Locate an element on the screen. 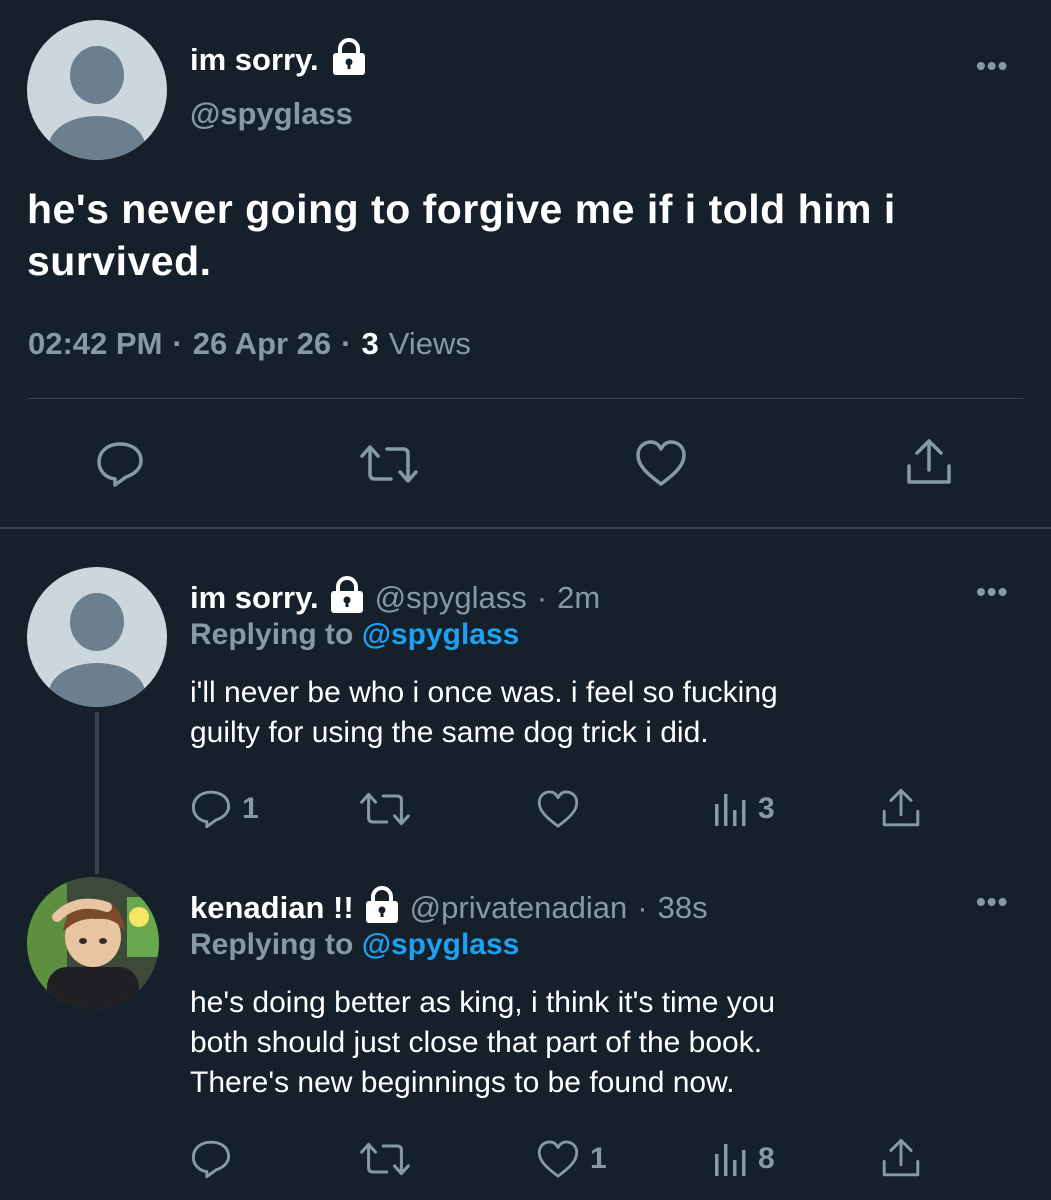 This screenshot has height=1200, width=1051. section-divider is located at coordinates (525, 528).